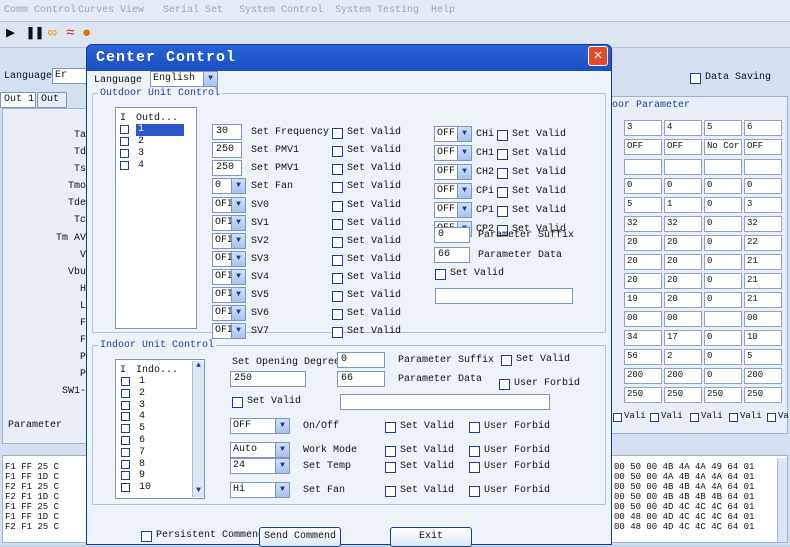  Describe the element at coordinates (142, 393) in the screenshot. I see `indoor-unit-item: 2` at that location.